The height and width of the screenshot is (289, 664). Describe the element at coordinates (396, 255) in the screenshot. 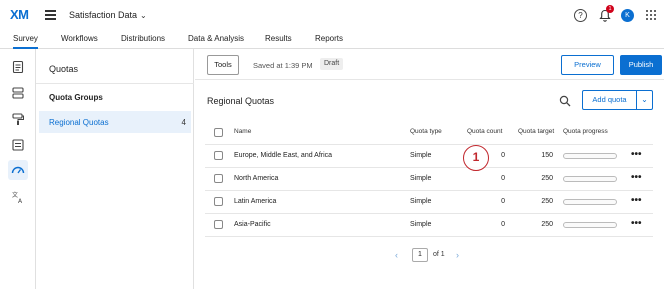

I see `prev-page-icon: ‹` at that location.